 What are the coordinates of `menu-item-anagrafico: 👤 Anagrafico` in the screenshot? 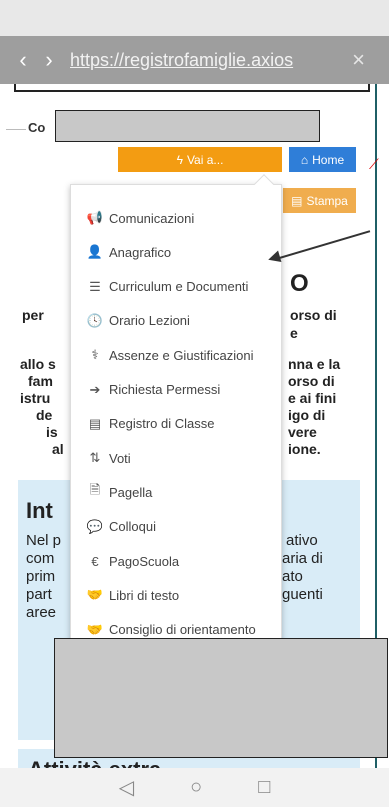 It's located at (176, 252).